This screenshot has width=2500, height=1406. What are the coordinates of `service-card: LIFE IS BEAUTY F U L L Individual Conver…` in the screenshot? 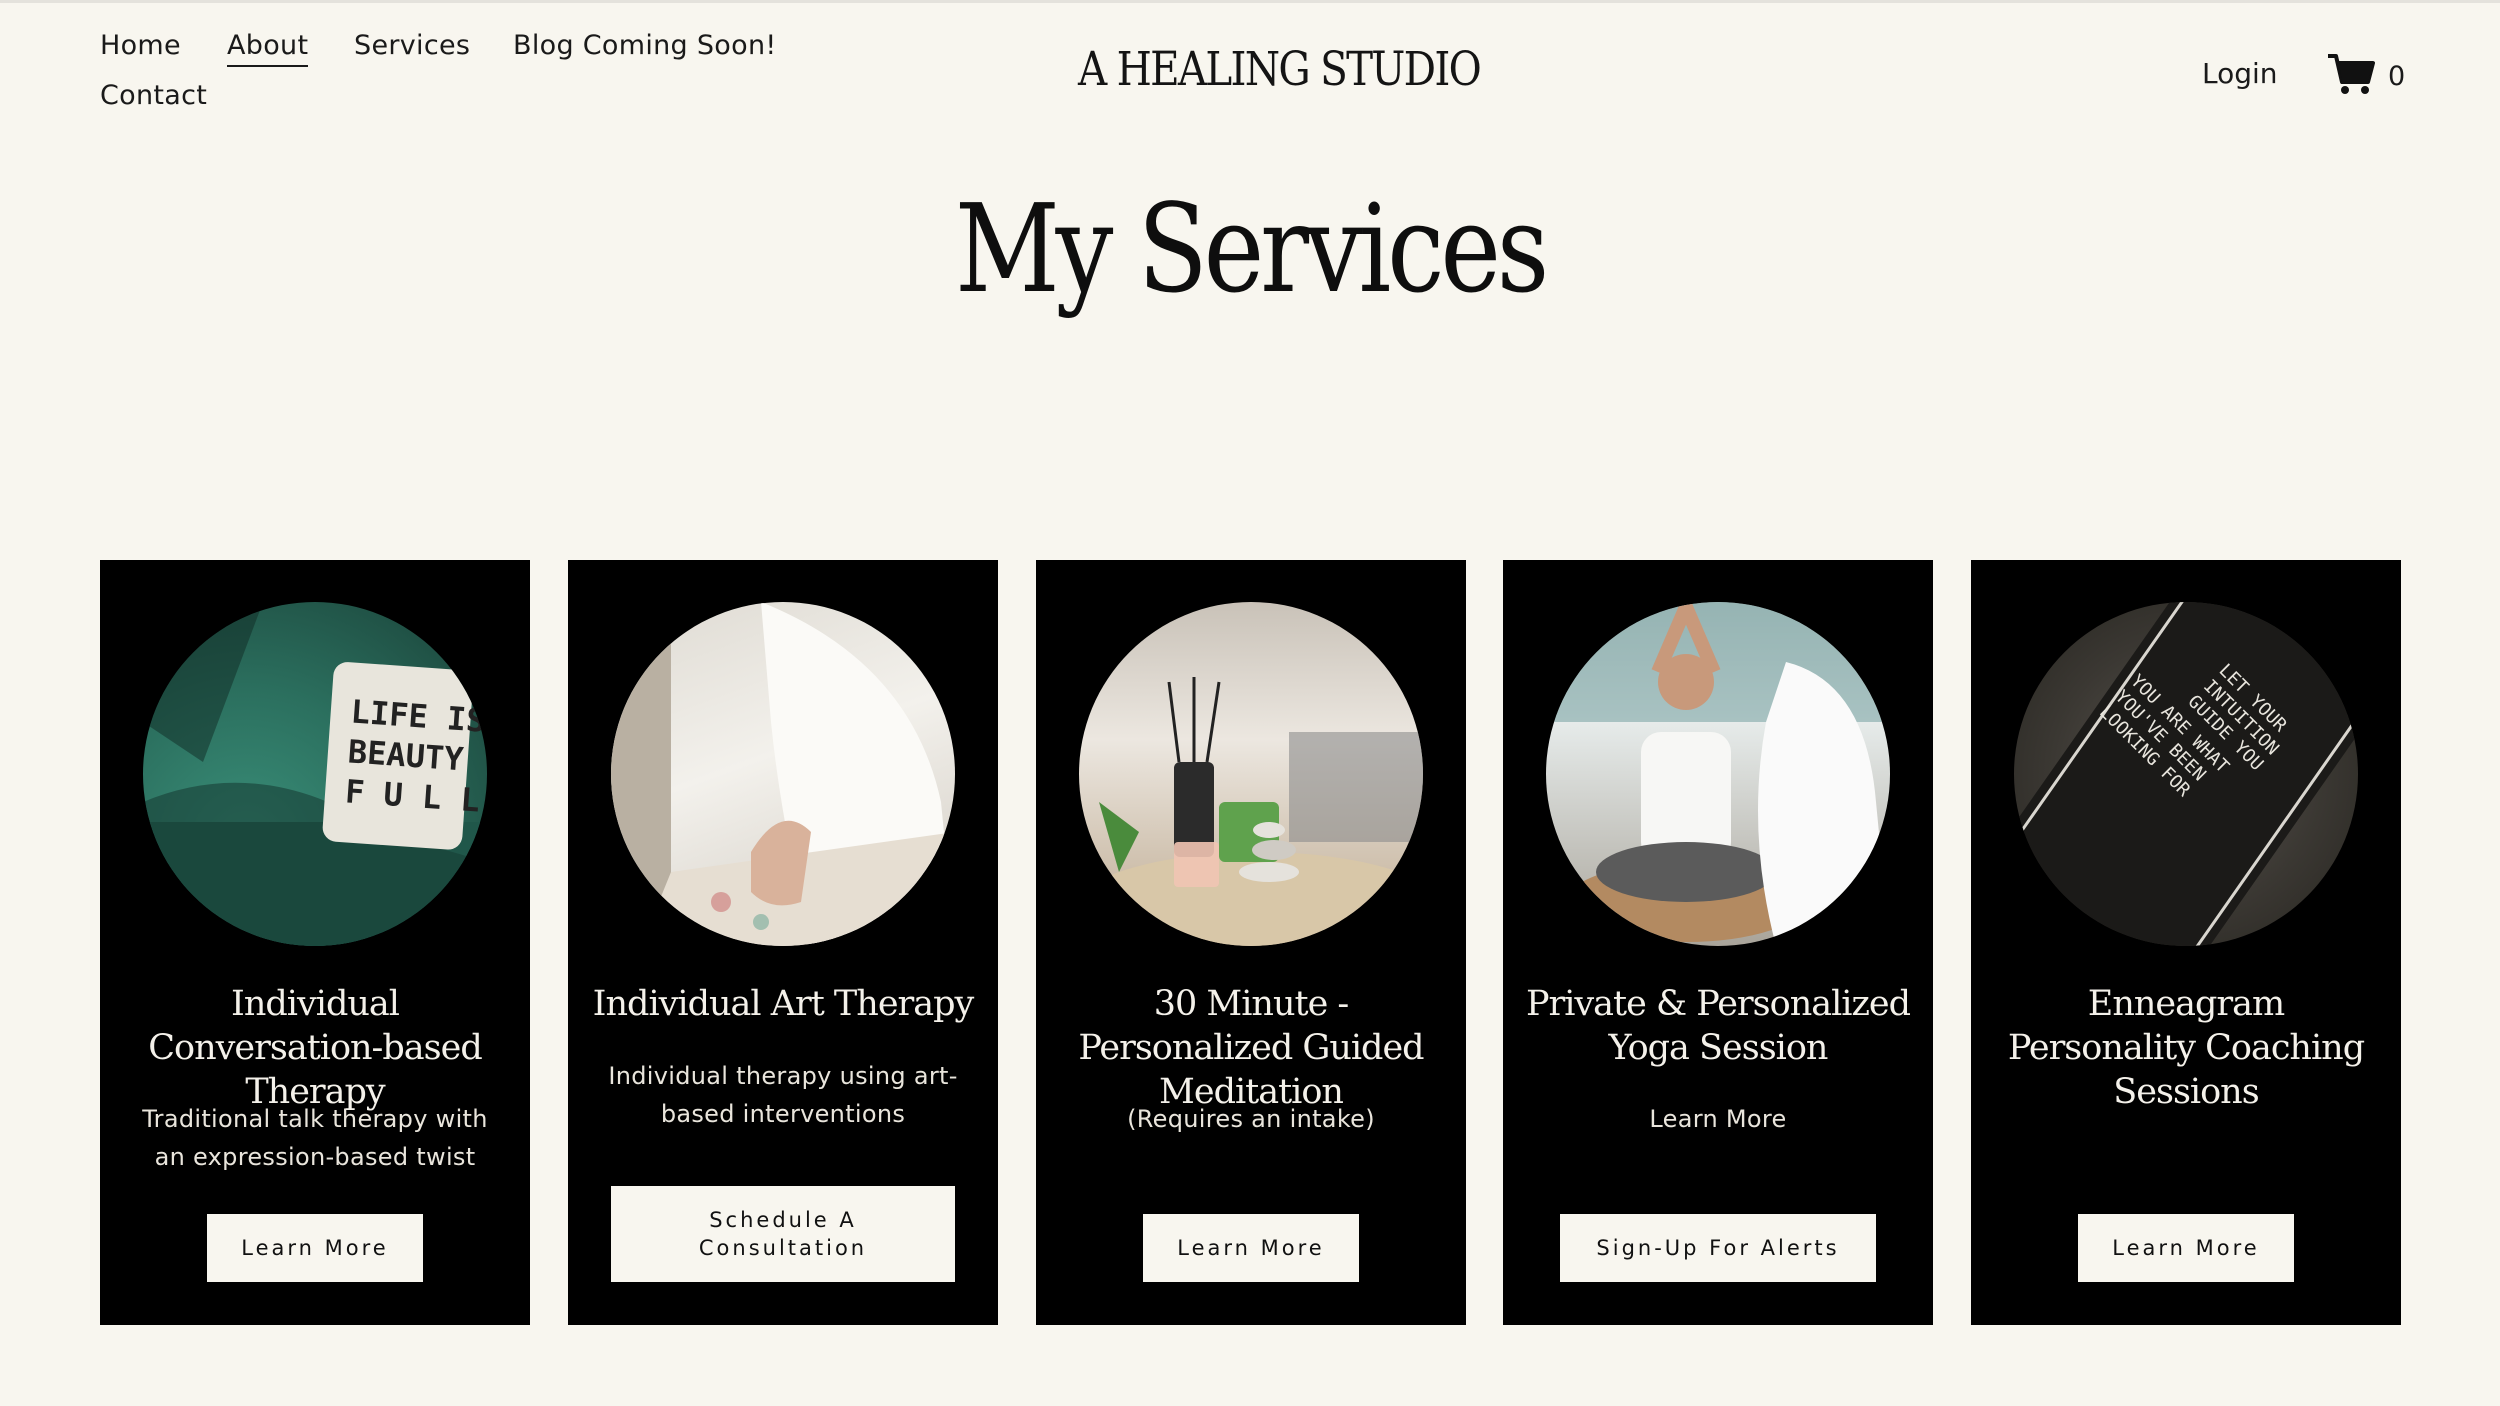 It's located at (315, 942).